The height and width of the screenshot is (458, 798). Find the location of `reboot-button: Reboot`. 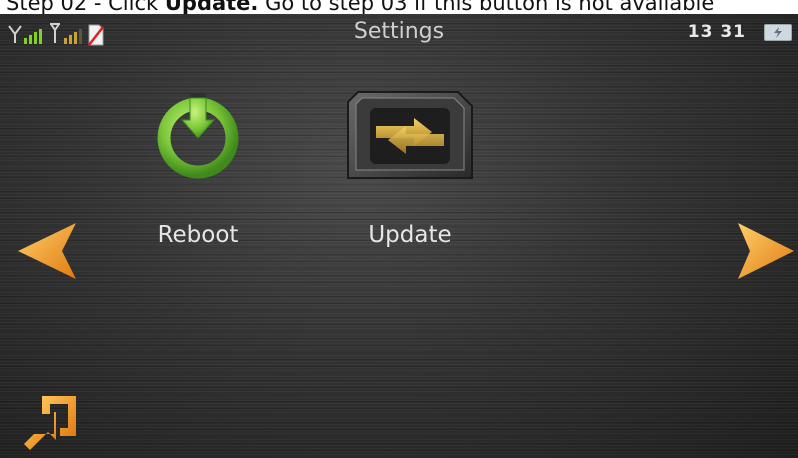

reboot-button: Reboot is located at coordinates (198, 176).